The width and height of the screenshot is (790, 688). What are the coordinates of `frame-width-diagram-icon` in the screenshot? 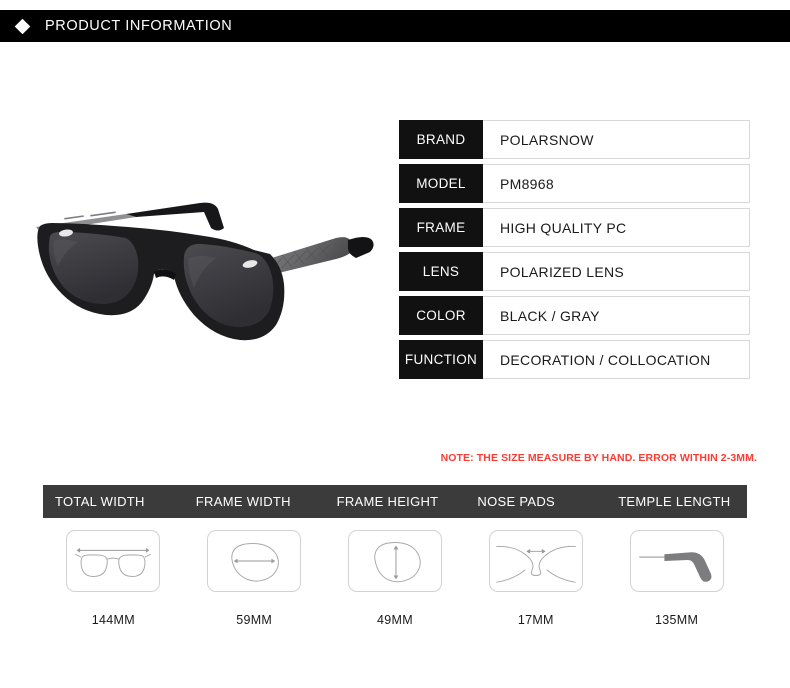 It's located at (255, 562).